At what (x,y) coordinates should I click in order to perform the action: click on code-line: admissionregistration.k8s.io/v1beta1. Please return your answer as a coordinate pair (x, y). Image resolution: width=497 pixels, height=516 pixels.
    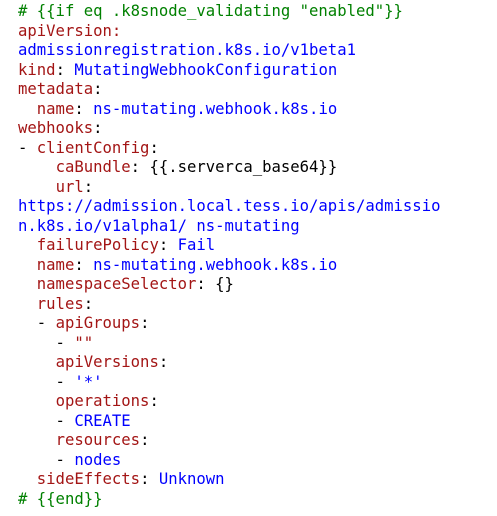
    Looking at the image, I should click on (257, 51).